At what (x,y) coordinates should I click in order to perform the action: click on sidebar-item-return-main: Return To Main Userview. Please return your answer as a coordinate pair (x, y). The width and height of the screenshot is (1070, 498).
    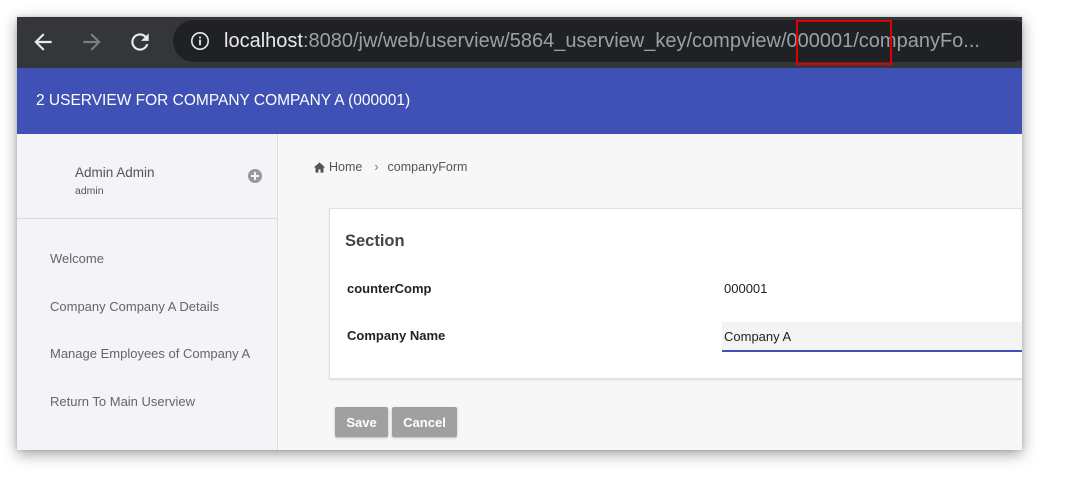
    Looking at the image, I should click on (122, 401).